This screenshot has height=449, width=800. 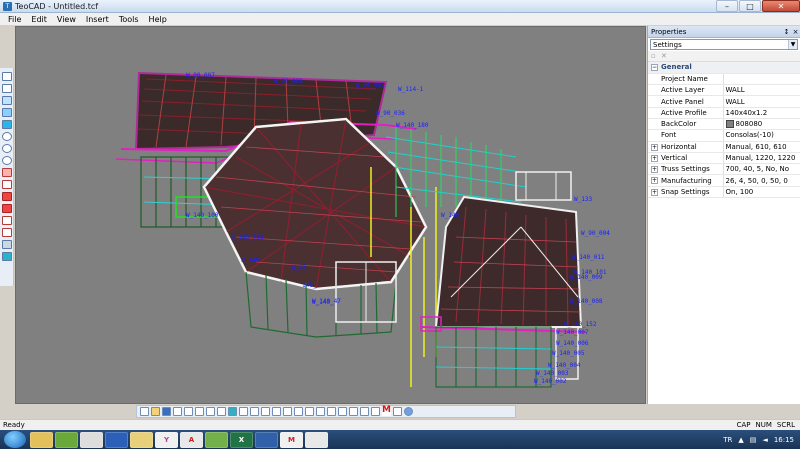 What do you see at coordinates (761, 169) in the screenshot?
I see `property-value: 700, 40, 5, No, No` at bounding box center [761, 169].